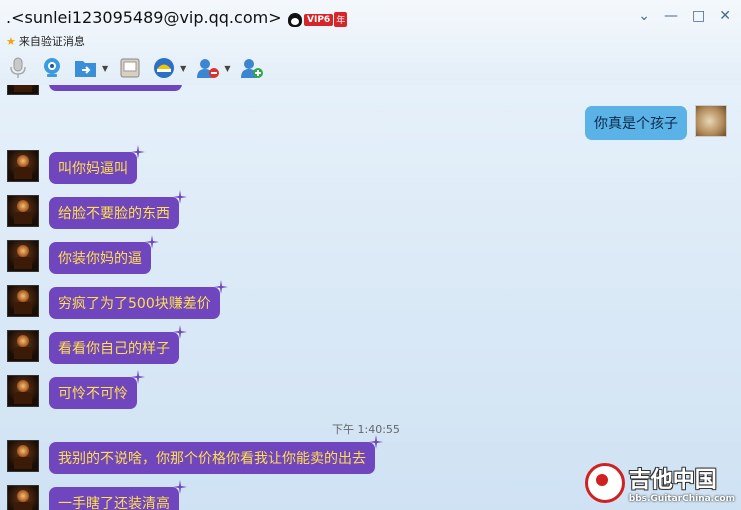  I want to click on window-controls: ⌄ — □ ✕, so click(684, 16).